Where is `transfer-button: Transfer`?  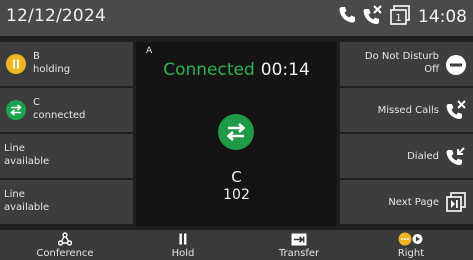
transfer-button: Transfer is located at coordinates (299, 245).